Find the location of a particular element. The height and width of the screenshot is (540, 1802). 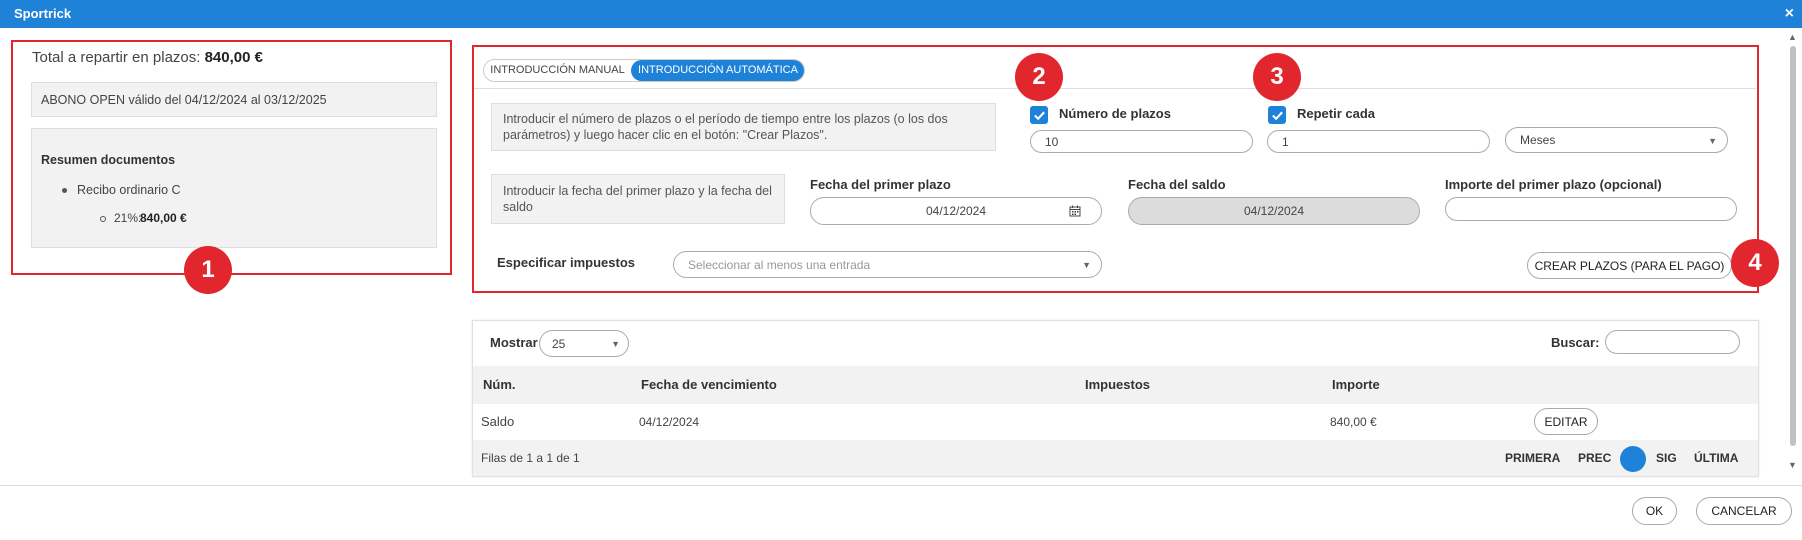

pager-first: PRIMERA is located at coordinates (1532, 458).